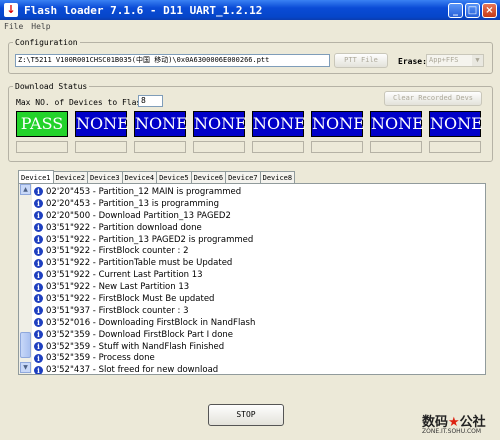 This screenshot has height=440, width=500. I want to click on log-text: 03'51"922 - FirstBlock counter : 2, so click(117, 251).